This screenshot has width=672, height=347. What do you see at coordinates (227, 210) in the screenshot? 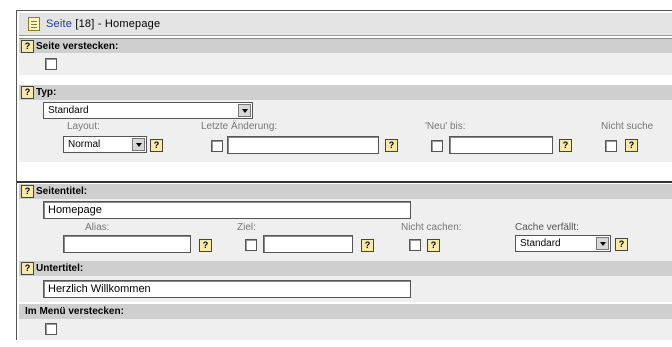
I see `page-title-field: Homepage` at bounding box center [227, 210].